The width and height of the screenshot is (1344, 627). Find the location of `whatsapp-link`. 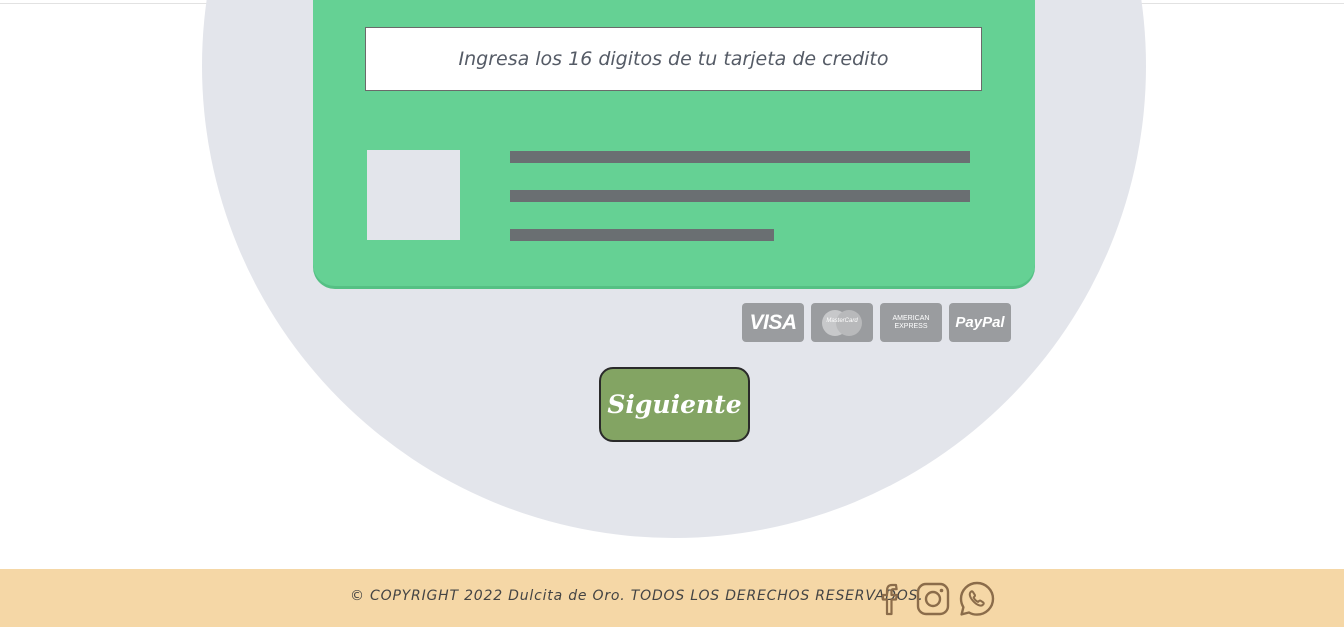

whatsapp-link is located at coordinates (977, 599).